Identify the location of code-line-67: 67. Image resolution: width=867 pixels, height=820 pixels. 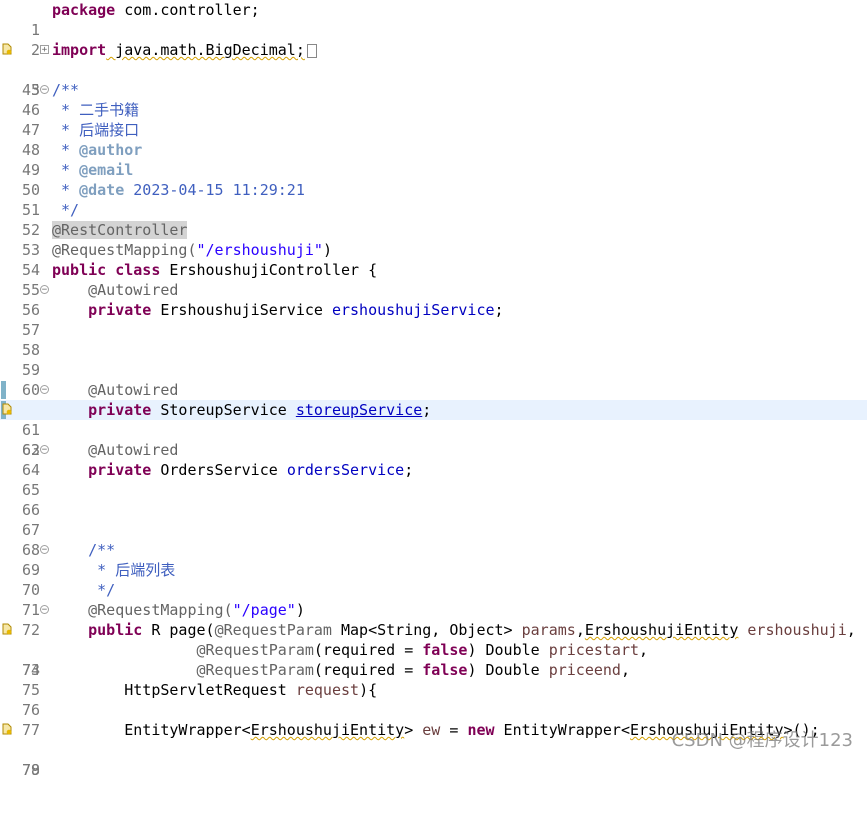
(433, 519).